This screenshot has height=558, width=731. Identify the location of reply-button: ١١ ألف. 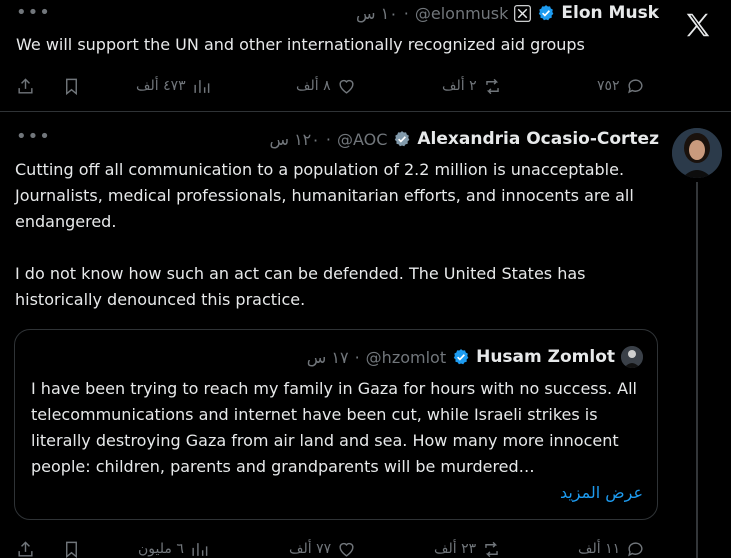
(611, 549).